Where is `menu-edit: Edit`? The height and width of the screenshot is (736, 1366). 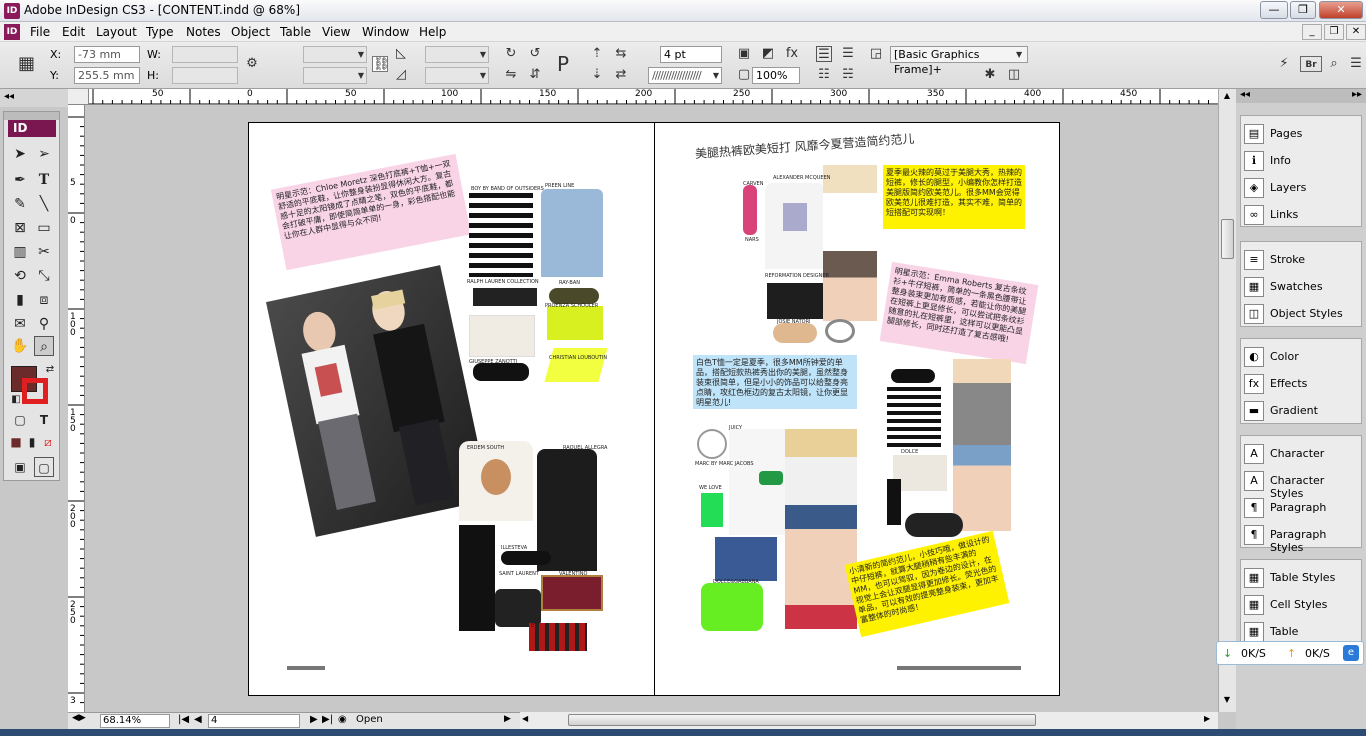
menu-edit: Edit is located at coordinates (73, 32).